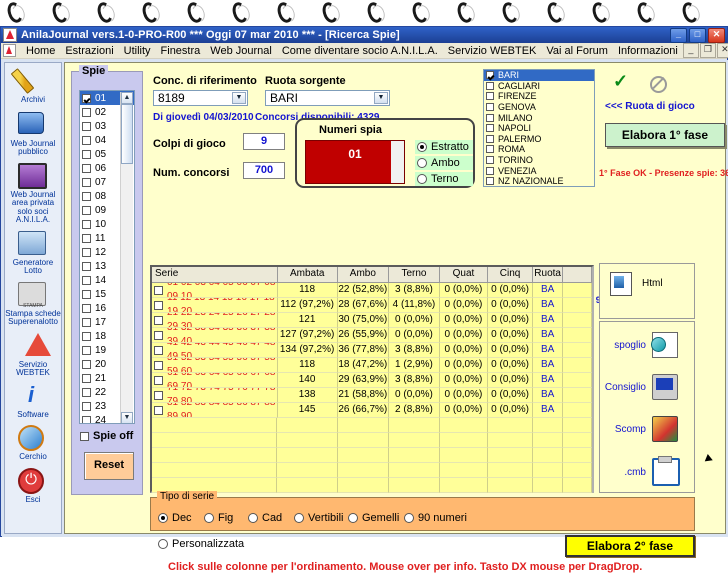 The image size is (728, 573). What do you see at coordinates (397, 162) in the screenshot?
I see `numeri-spia-scrollbar` at bounding box center [397, 162].